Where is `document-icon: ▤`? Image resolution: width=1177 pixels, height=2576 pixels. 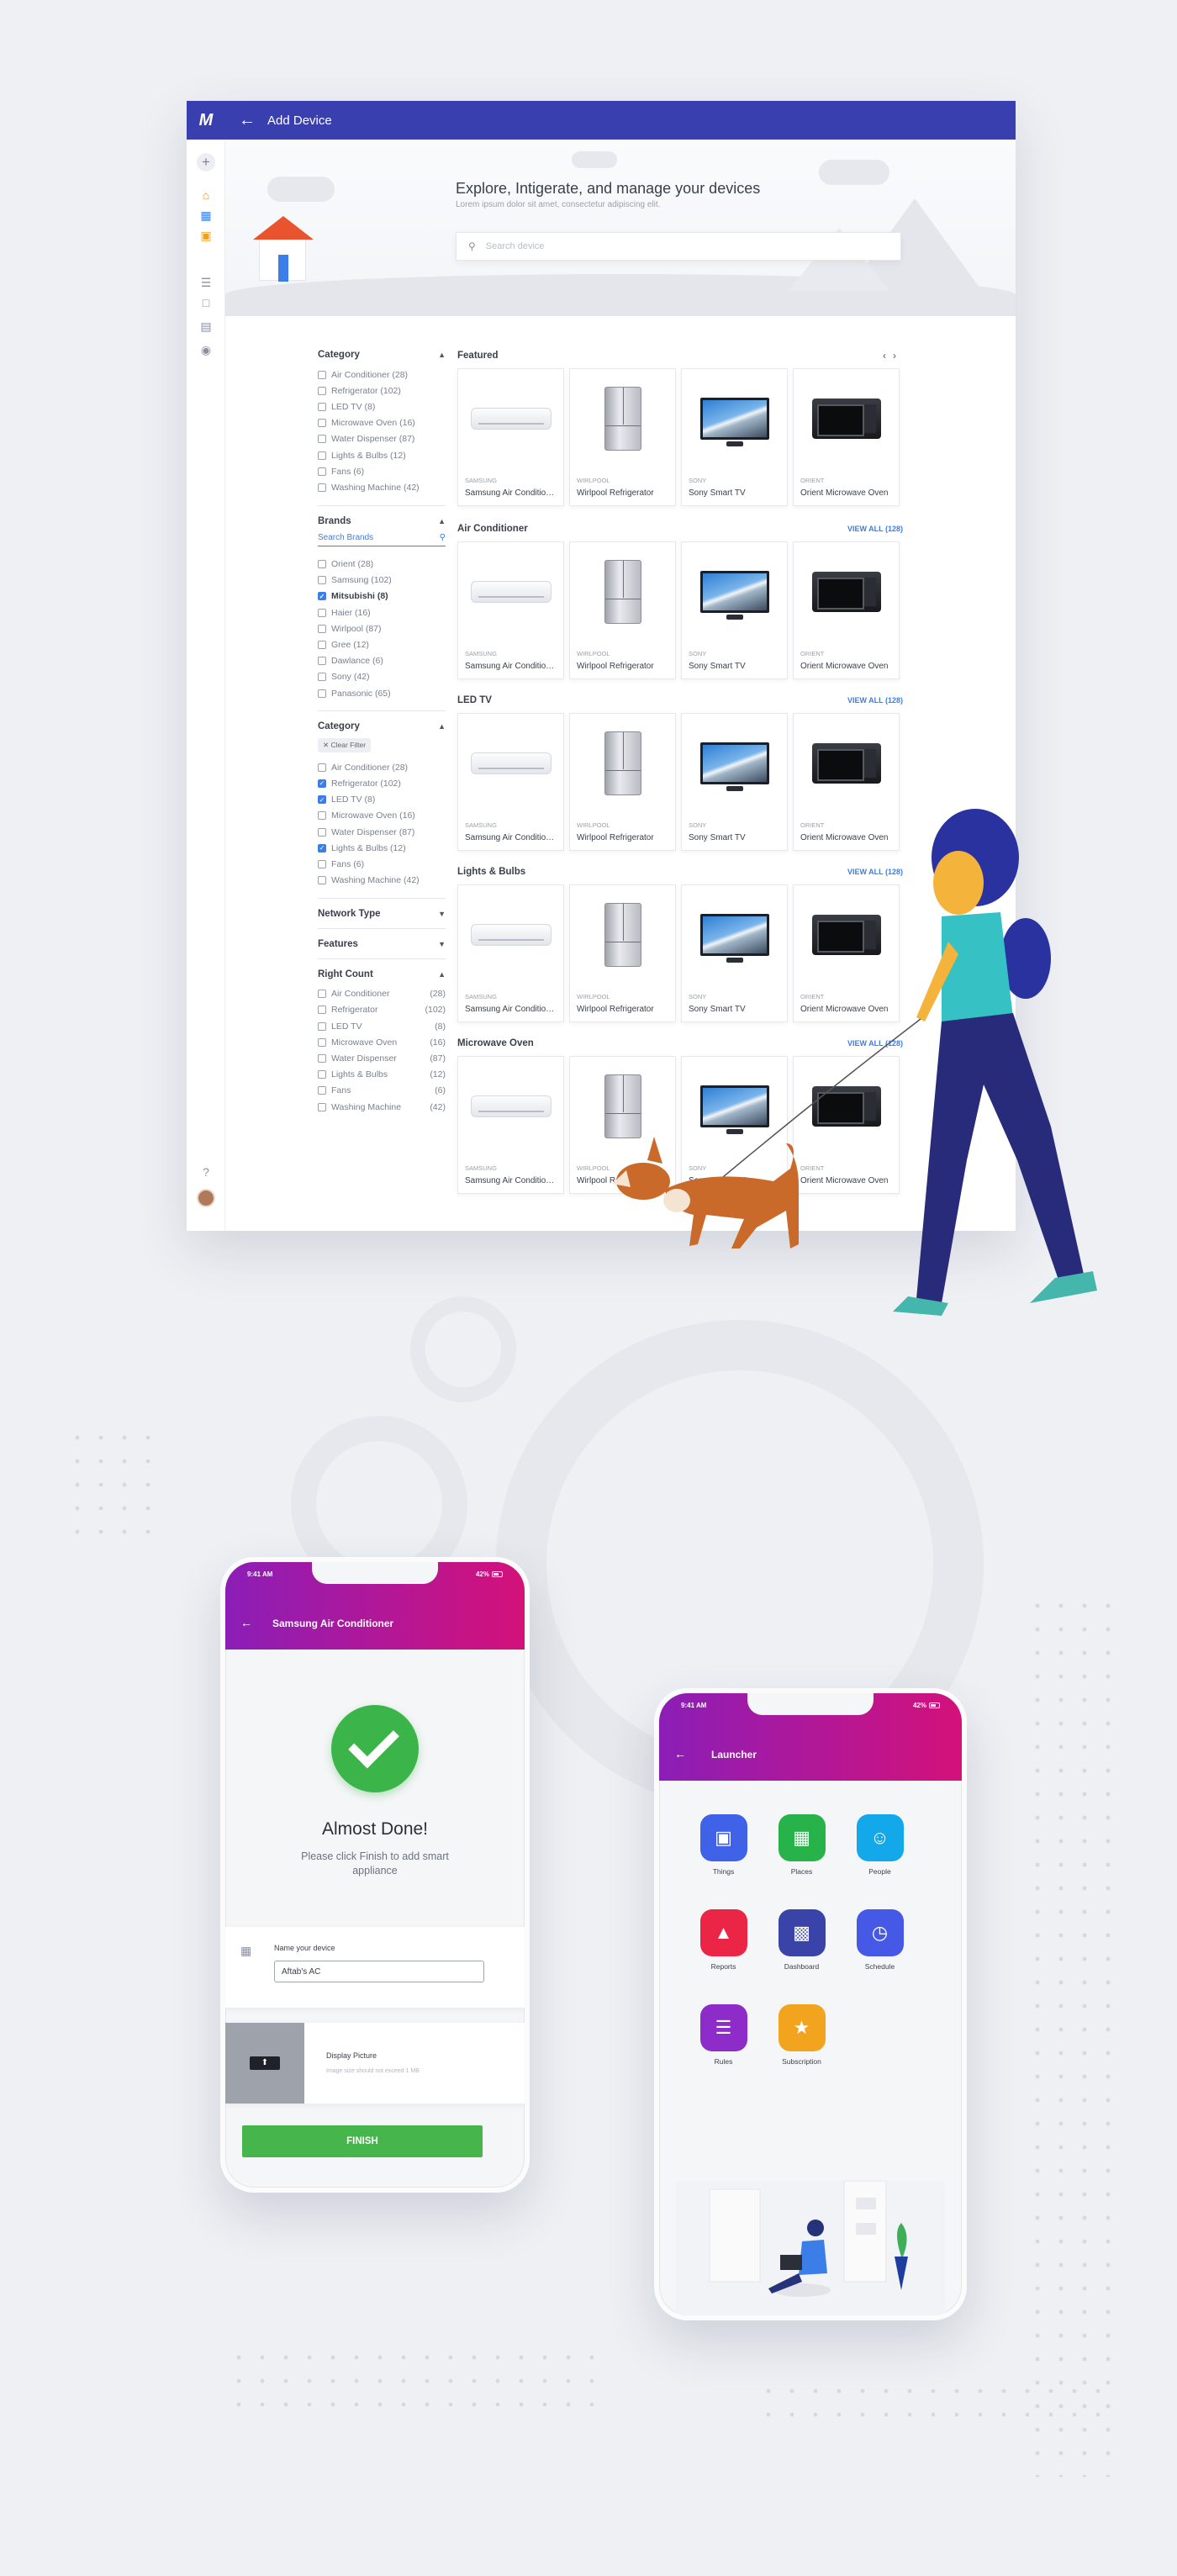 document-icon: ▤ is located at coordinates (206, 326).